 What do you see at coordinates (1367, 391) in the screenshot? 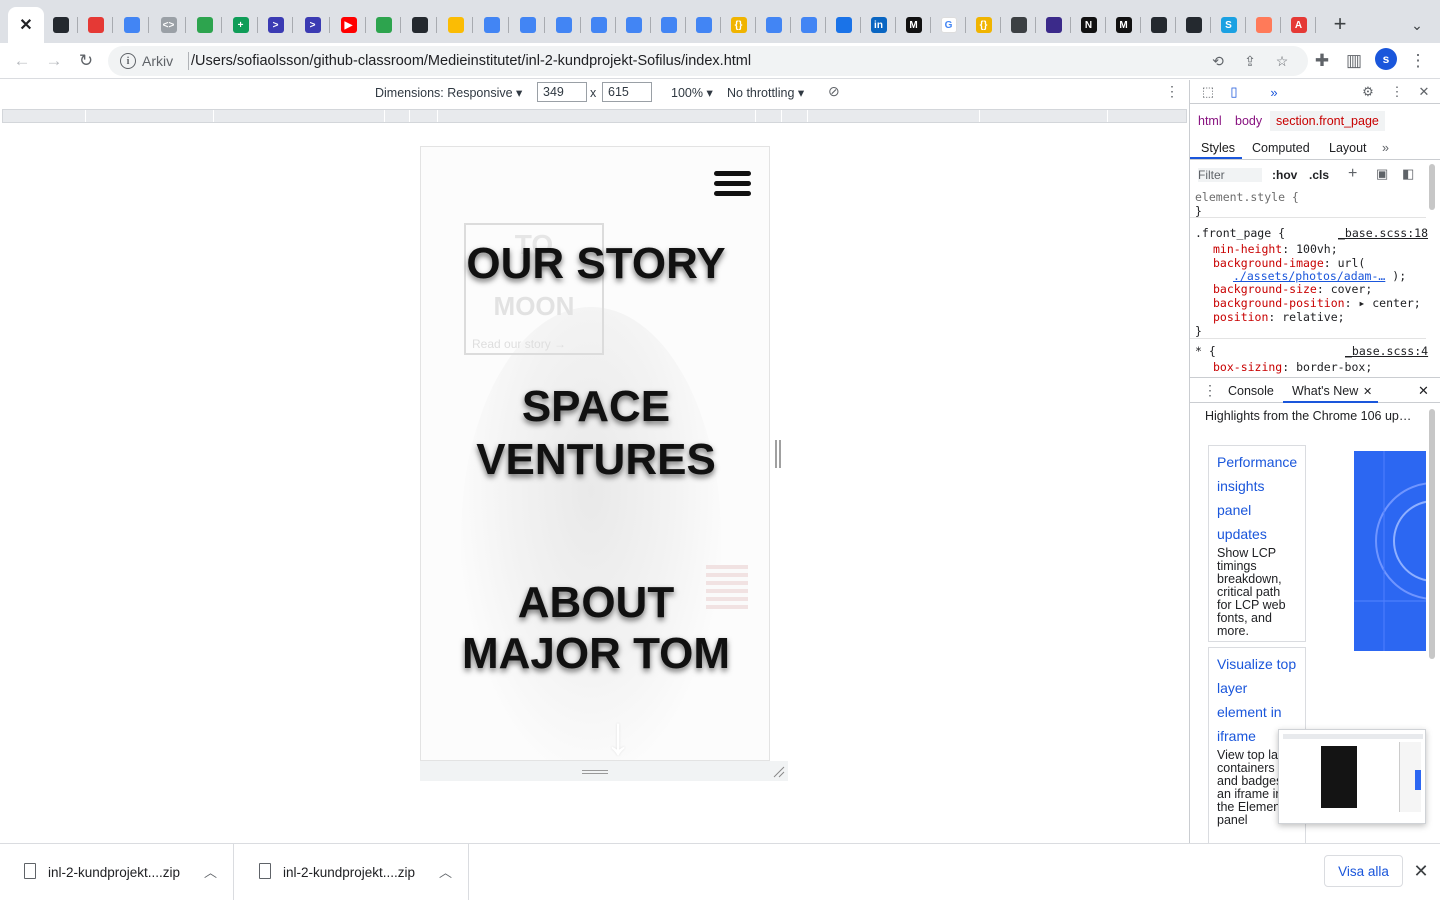
I see `close-whats-new-icon: ✕` at bounding box center [1367, 391].